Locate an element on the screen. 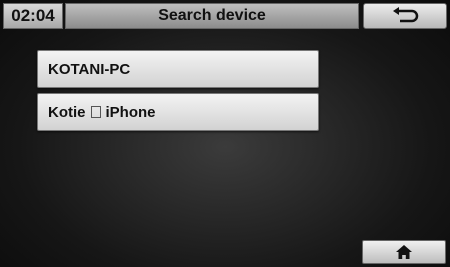 This screenshot has width=450, height=267. device-name: KOTANI-PC is located at coordinates (89, 69).